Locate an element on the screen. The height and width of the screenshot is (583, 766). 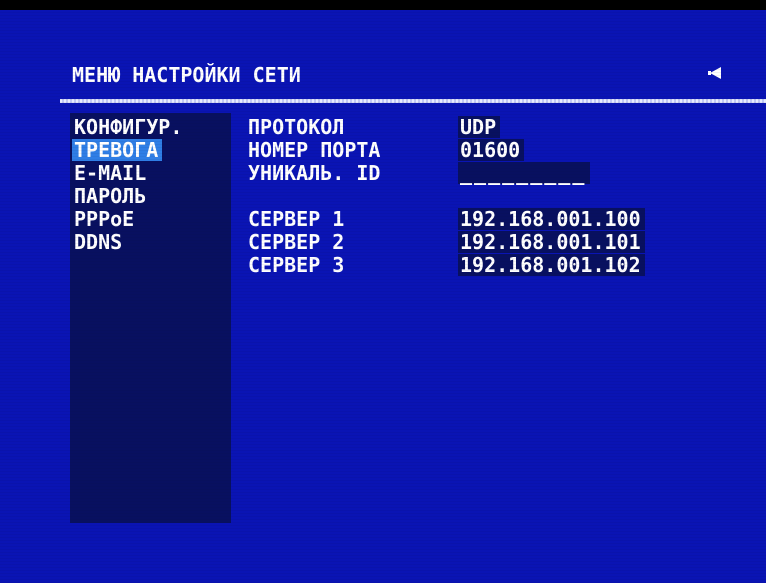
unique-id-label: УНИКАЛЬ. ID is located at coordinates (314, 173).